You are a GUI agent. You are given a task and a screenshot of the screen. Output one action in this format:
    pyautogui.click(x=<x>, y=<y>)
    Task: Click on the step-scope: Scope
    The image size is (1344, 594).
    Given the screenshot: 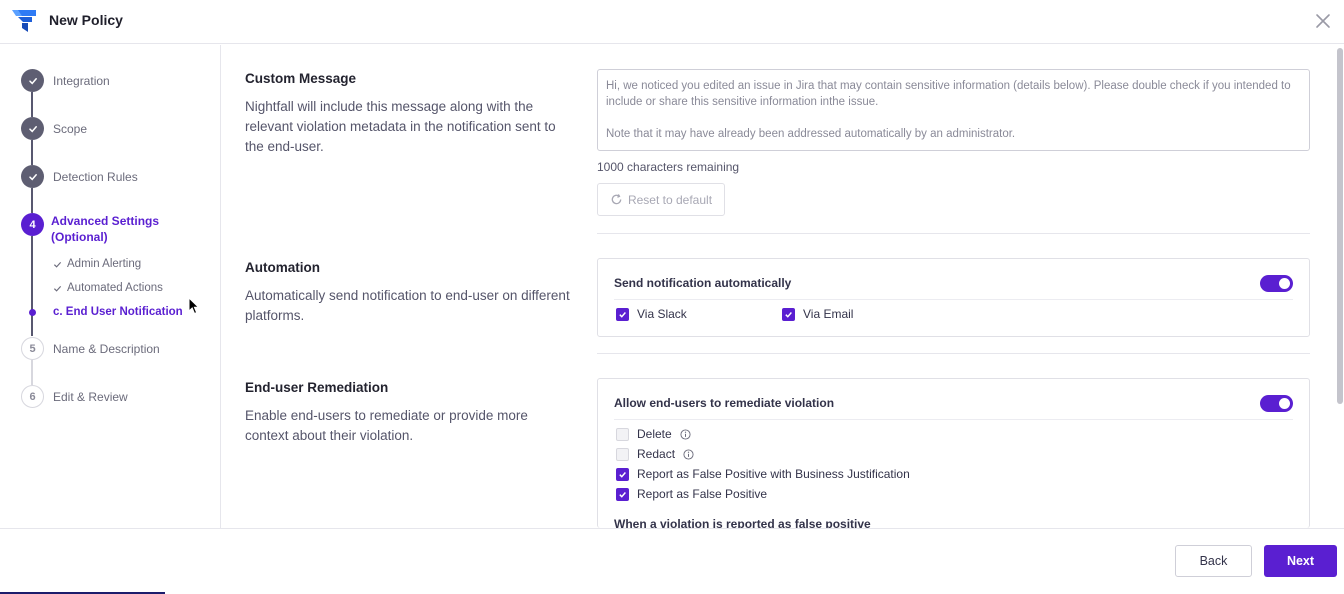 What is the action you would take?
    pyautogui.click(x=70, y=129)
    